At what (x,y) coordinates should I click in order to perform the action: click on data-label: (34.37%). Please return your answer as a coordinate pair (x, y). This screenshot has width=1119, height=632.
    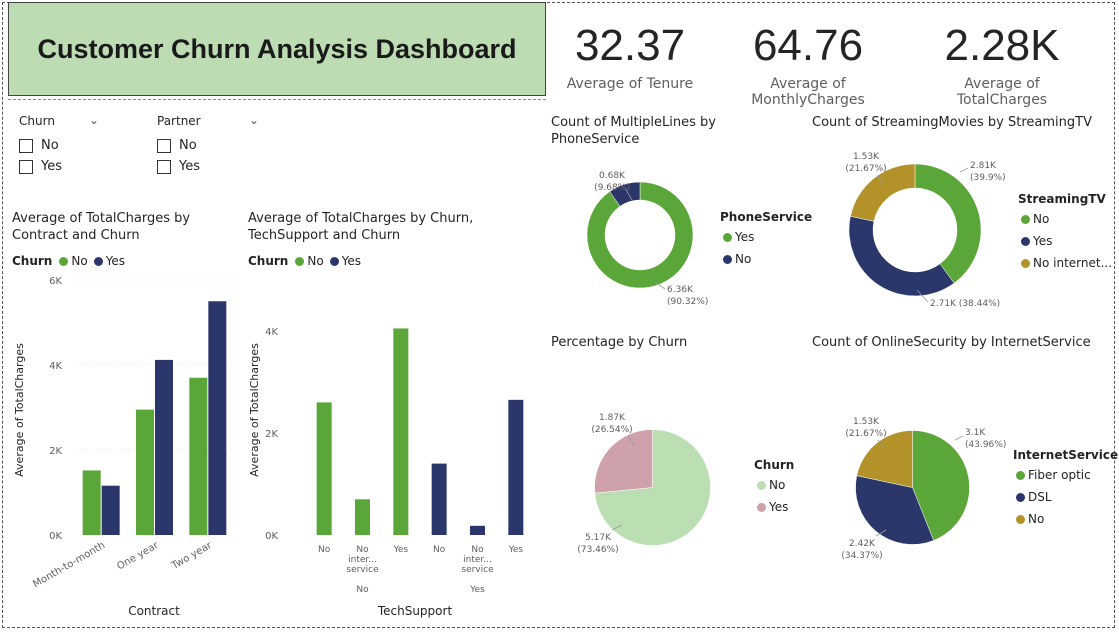
    Looking at the image, I should click on (861, 556).